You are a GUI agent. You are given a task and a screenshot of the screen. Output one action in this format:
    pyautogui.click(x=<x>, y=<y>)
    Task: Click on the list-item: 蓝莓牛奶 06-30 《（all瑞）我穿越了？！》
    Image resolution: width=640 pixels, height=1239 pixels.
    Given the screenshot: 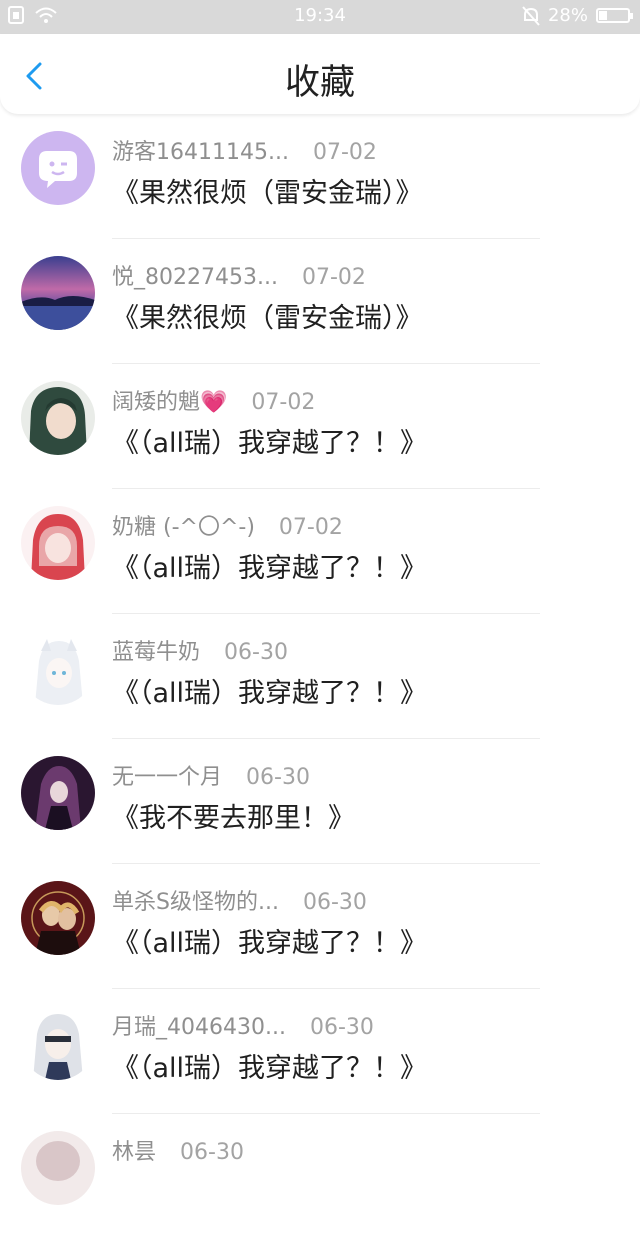 What is the action you would take?
    pyautogui.click(x=320, y=676)
    